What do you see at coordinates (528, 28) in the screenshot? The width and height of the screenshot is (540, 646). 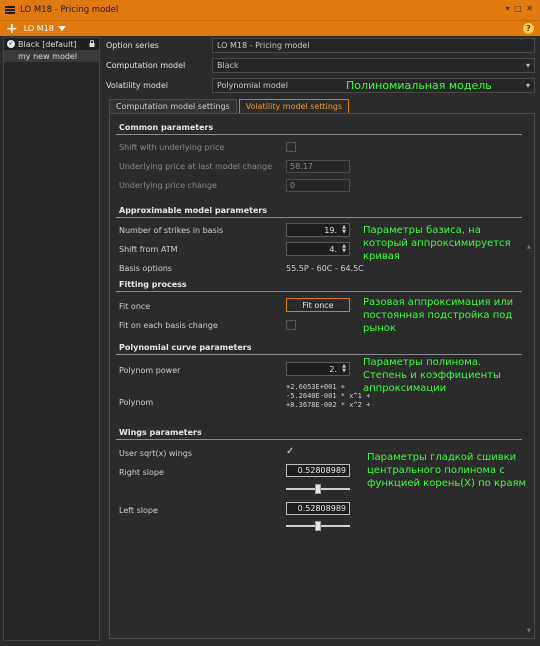 I see `help-icon: ?` at bounding box center [528, 28].